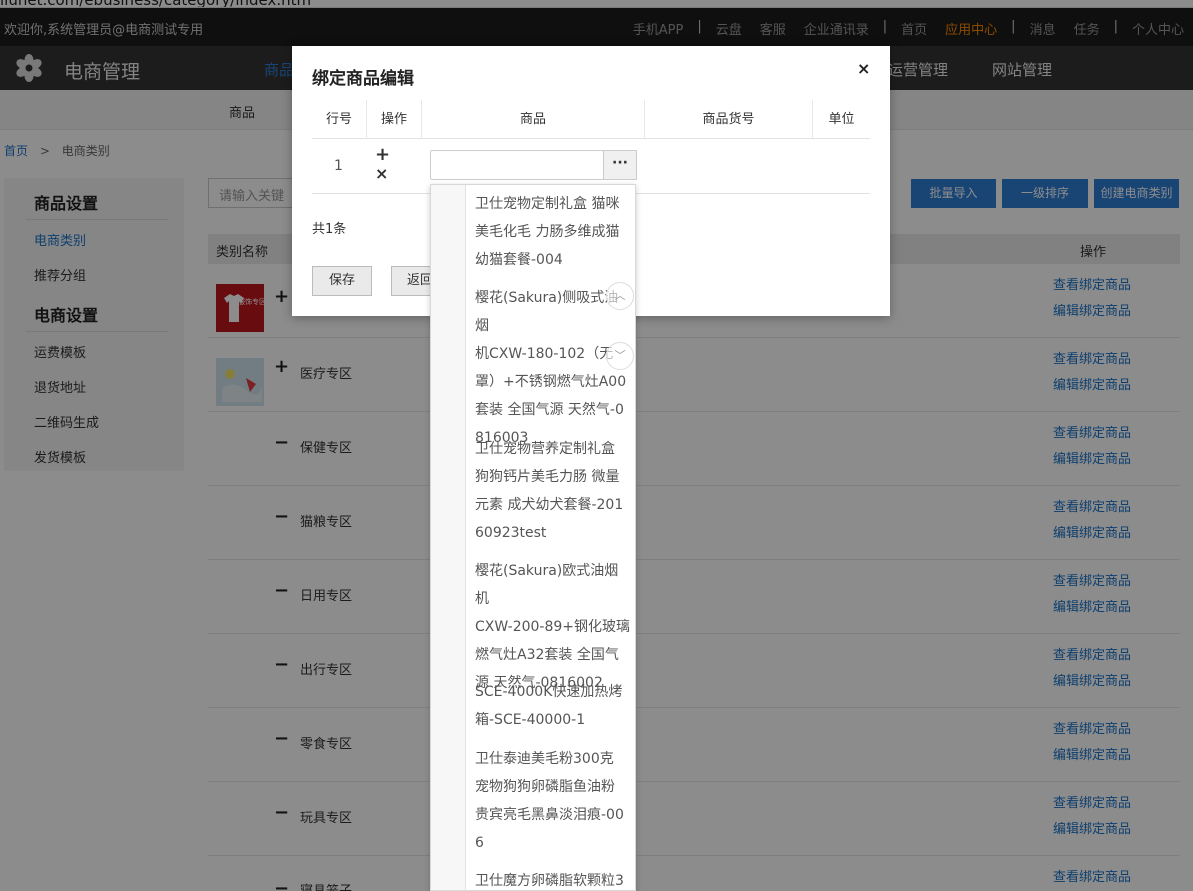 This screenshot has height=891, width=1193. I want to click on scroll-up-icon: ︿, so click(620, 296).